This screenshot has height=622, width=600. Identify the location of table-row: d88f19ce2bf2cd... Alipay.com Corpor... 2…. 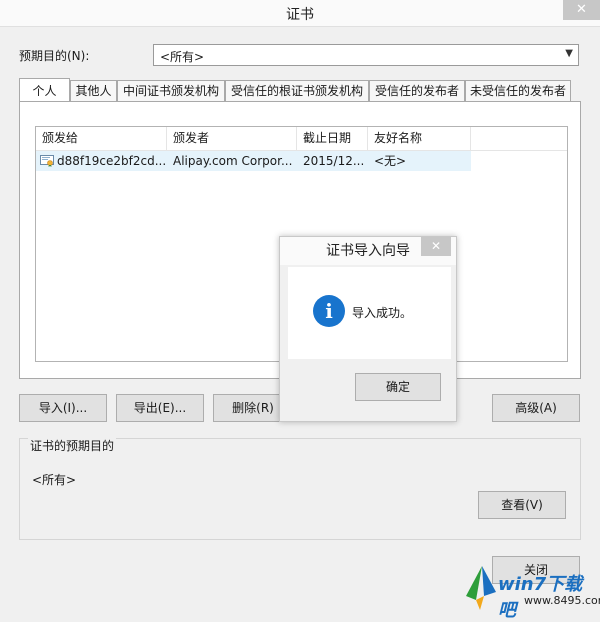
(253, 161).